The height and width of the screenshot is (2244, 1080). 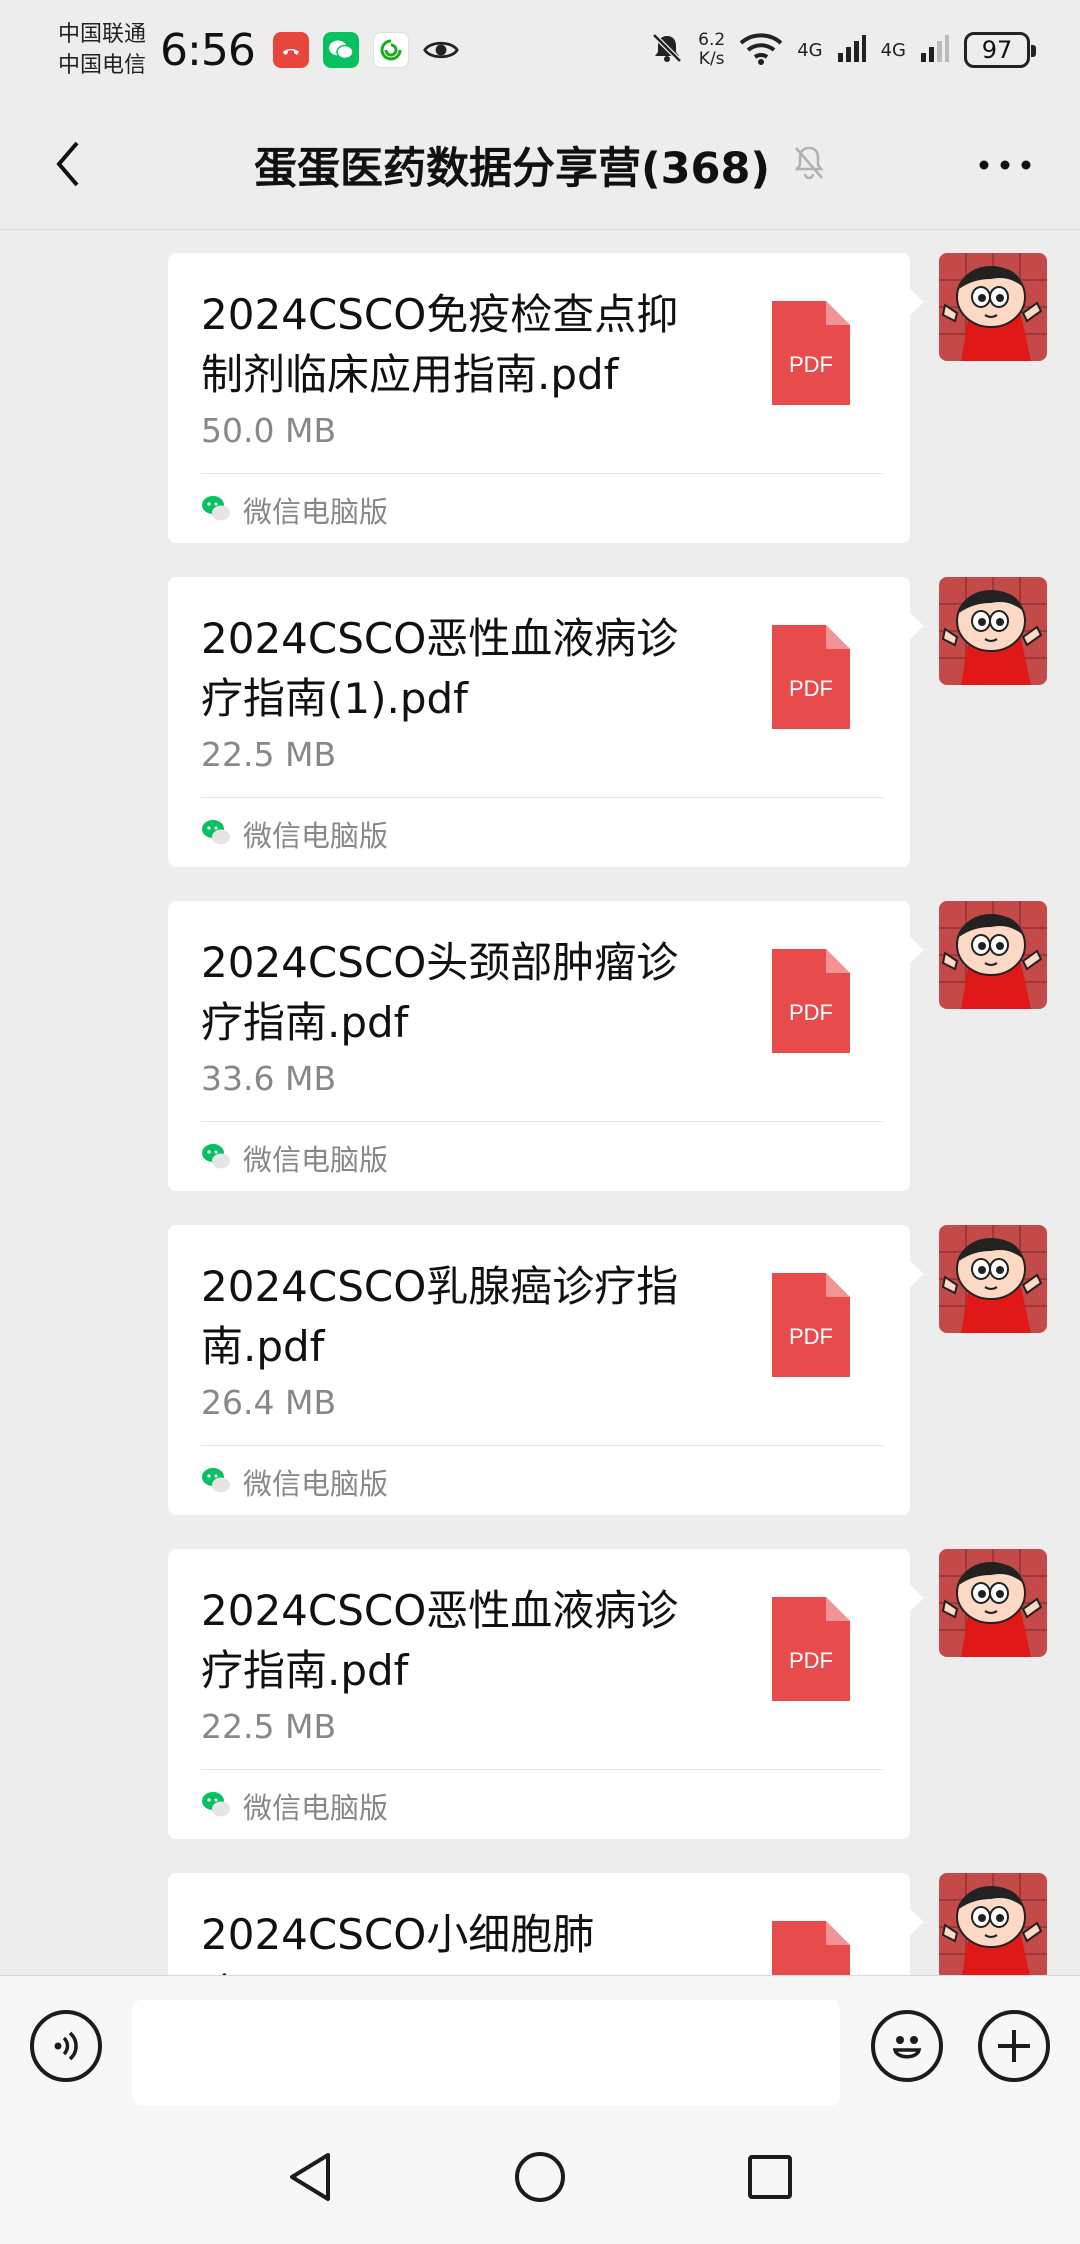 I want to click on circle-home-icon, so click(x=540, y=2177).